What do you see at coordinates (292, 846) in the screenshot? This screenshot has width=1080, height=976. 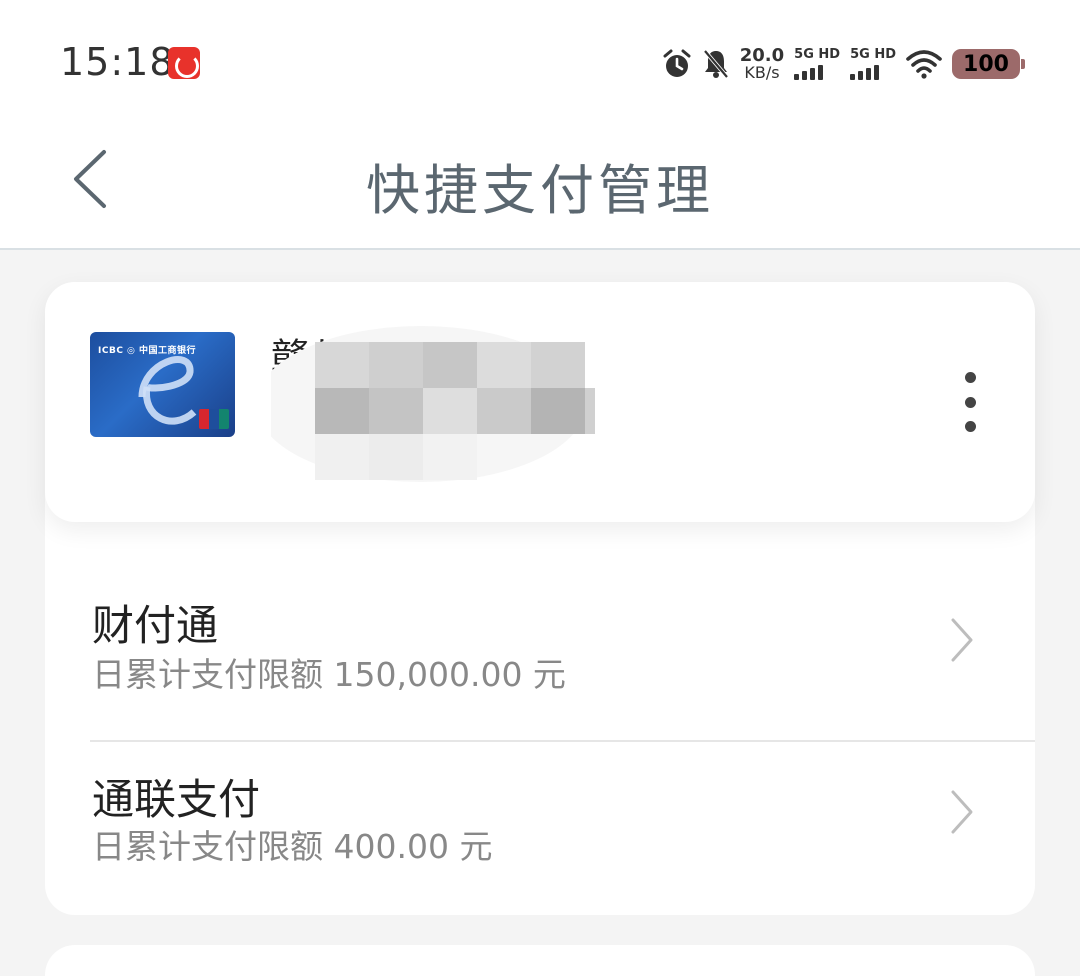 I see `channel-limit: 日累计支付限额 400.00 元` at bounding box center [292, 846].